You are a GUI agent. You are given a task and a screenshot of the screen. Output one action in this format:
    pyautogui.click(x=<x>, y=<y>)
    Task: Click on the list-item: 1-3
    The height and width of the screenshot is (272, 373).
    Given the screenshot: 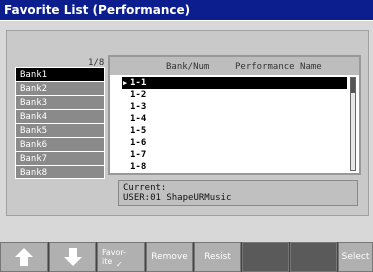 What is the action you would take?
    pyautogui.click(x=234, y=107)
    